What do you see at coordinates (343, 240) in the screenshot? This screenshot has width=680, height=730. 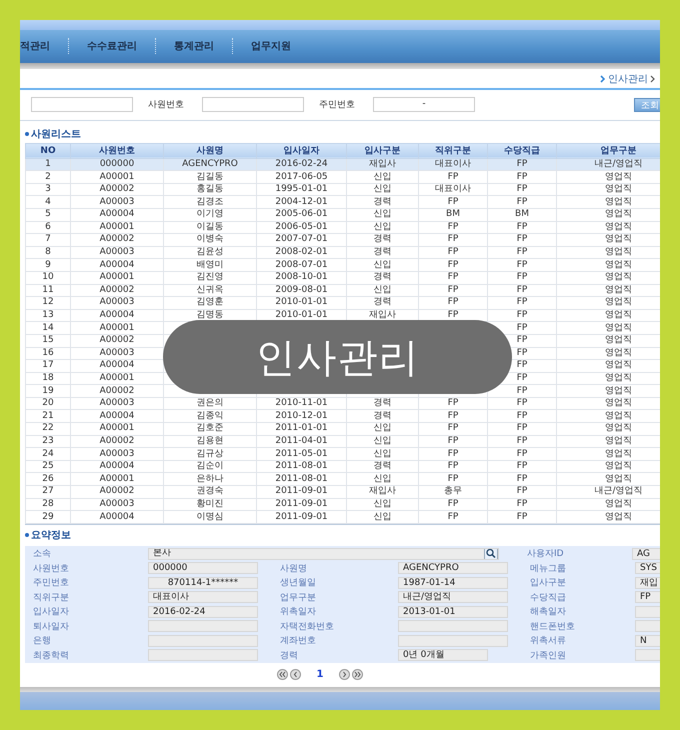 I see `table-row: 7 A00002 이병숙 2007-07-01 경력 FP FP 영업직` at bounding box center [343, 240].